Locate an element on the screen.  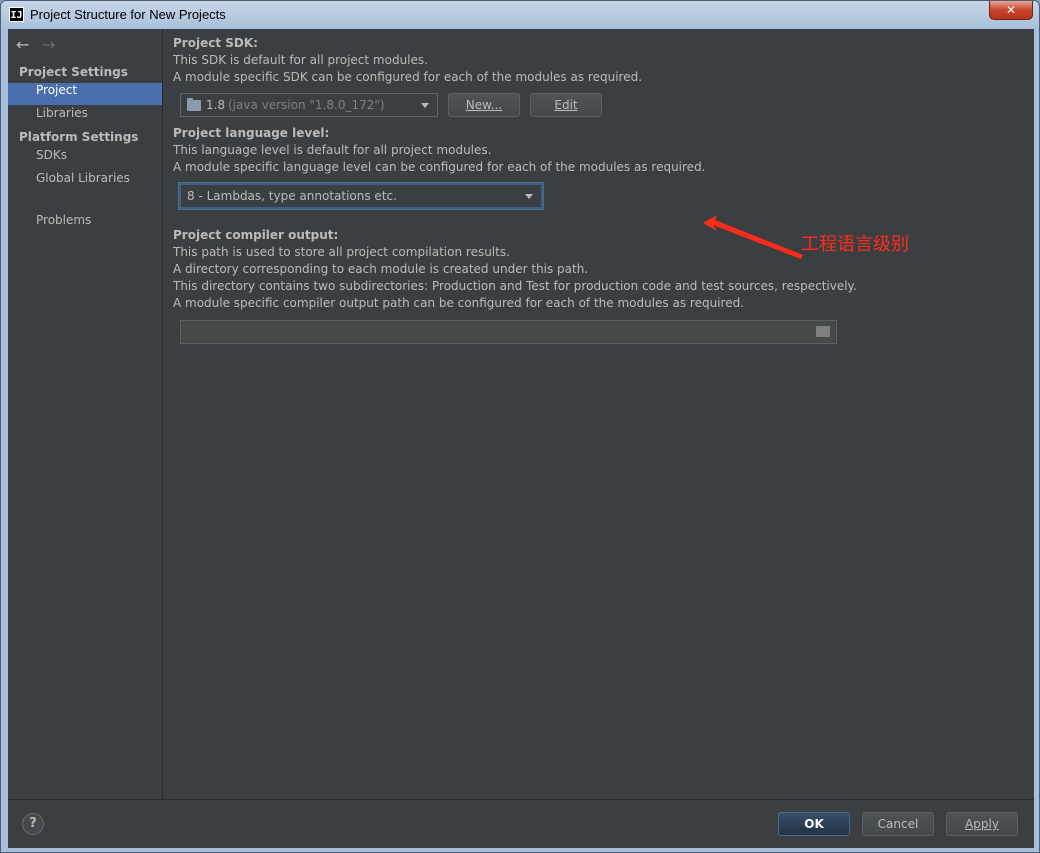
sidebar-item-sdks: SDKs is located at coordinates (85, 159).